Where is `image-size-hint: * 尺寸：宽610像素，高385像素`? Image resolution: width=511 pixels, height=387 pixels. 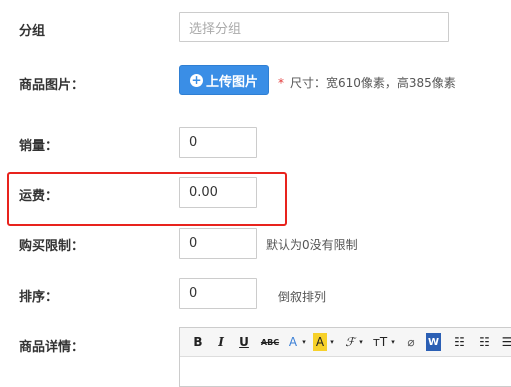
image-size-hint: * 尺寸：宽610像素，高385像素 is located at coordinates (367, 82).